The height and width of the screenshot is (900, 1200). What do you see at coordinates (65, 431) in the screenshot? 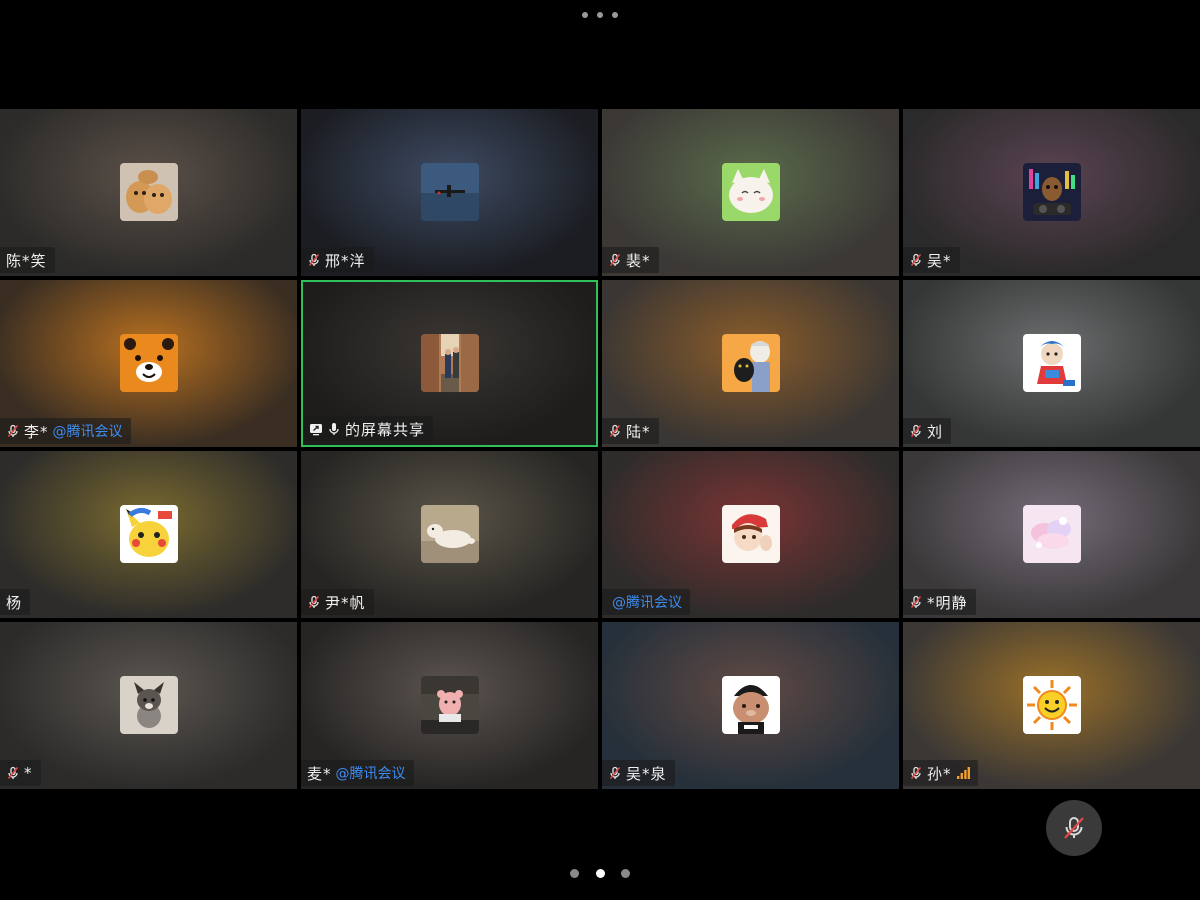
I see `name-tag: 李* @腾讯会议` at bounding box center [65, 431].